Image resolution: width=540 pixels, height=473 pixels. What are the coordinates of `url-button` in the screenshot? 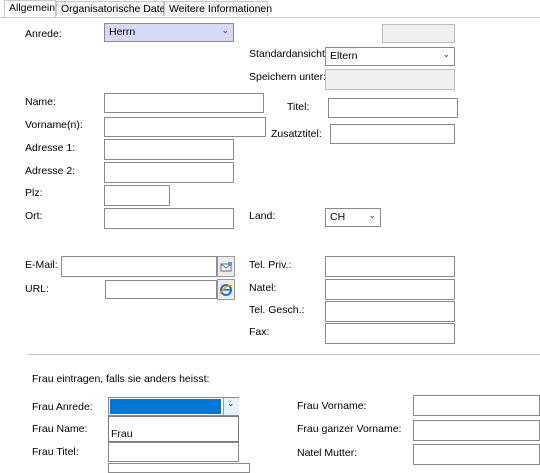 It's located at (226, 289).